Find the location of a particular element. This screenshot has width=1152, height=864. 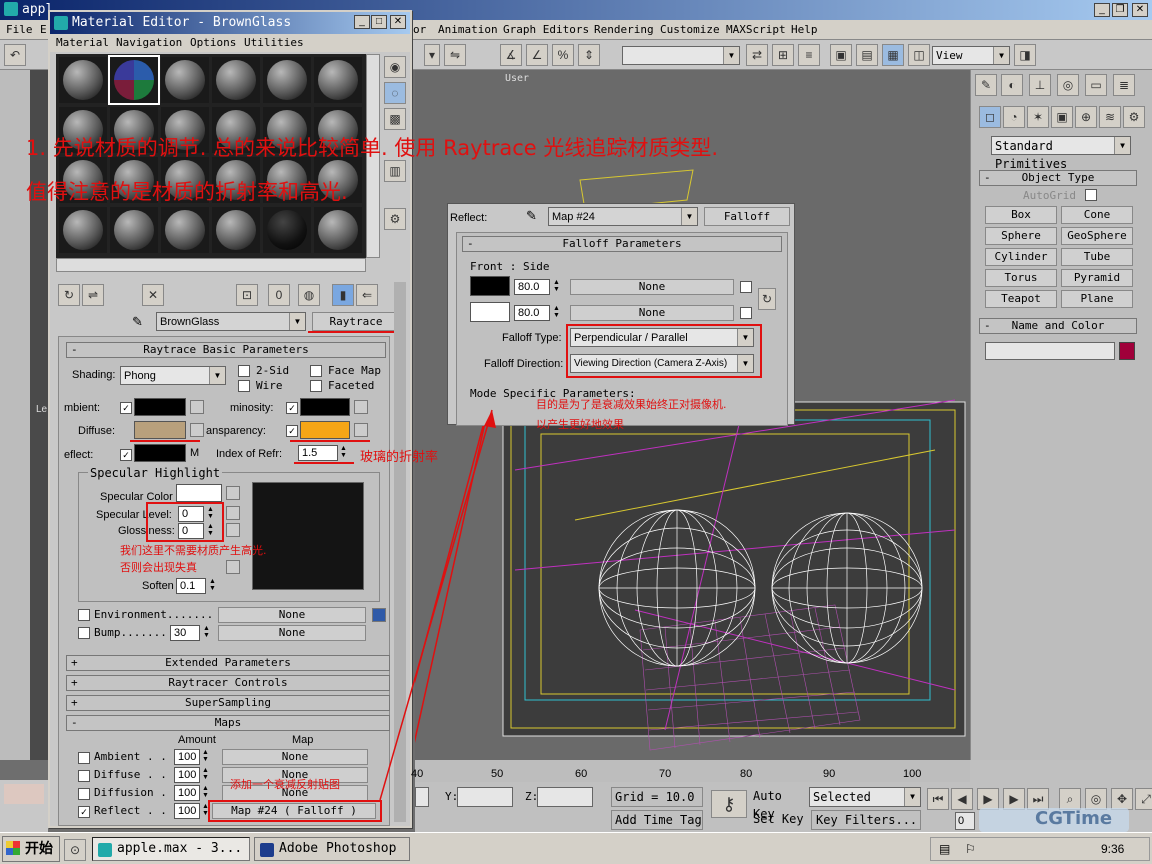

material-type-button: Raytrace is located at coordinates (356, 321).